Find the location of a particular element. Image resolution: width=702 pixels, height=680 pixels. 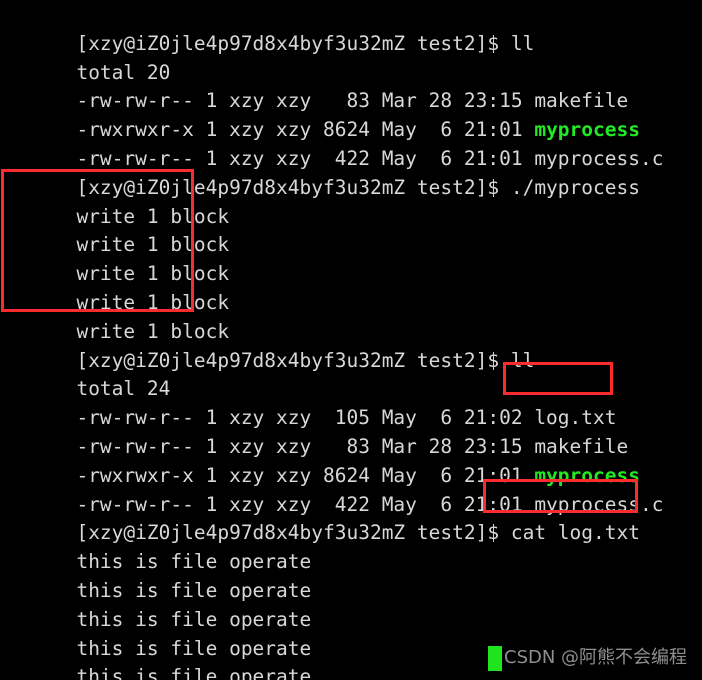

terminal-cursor is located at coordinates (495, 658).